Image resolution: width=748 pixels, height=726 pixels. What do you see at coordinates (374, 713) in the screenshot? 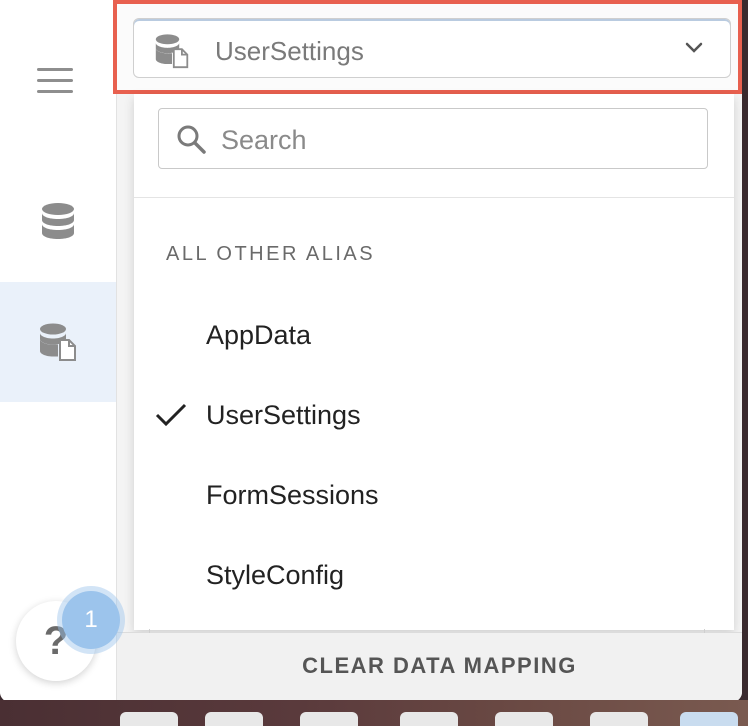
I see `os-taskbar-strip` at bounding box center [374, 713].